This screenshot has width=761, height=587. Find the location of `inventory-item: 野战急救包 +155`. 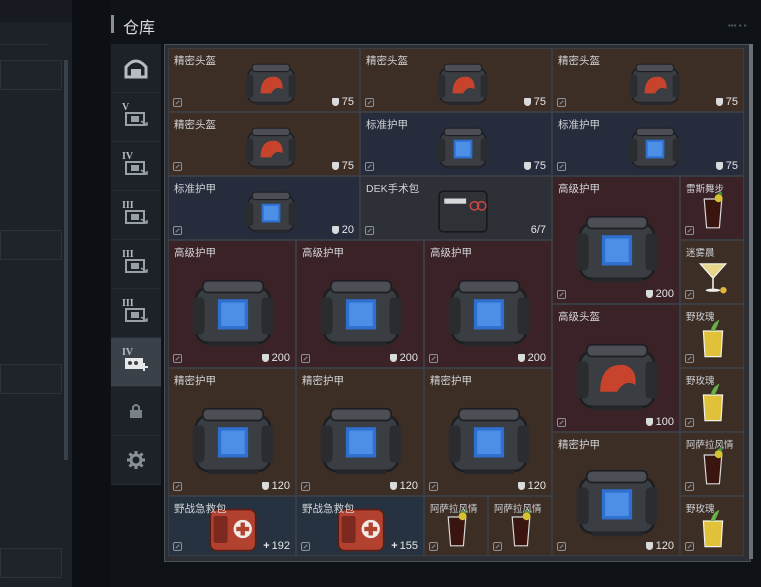

inventory-item: 野战急救包 +155 is located at coordinates (360, 526).